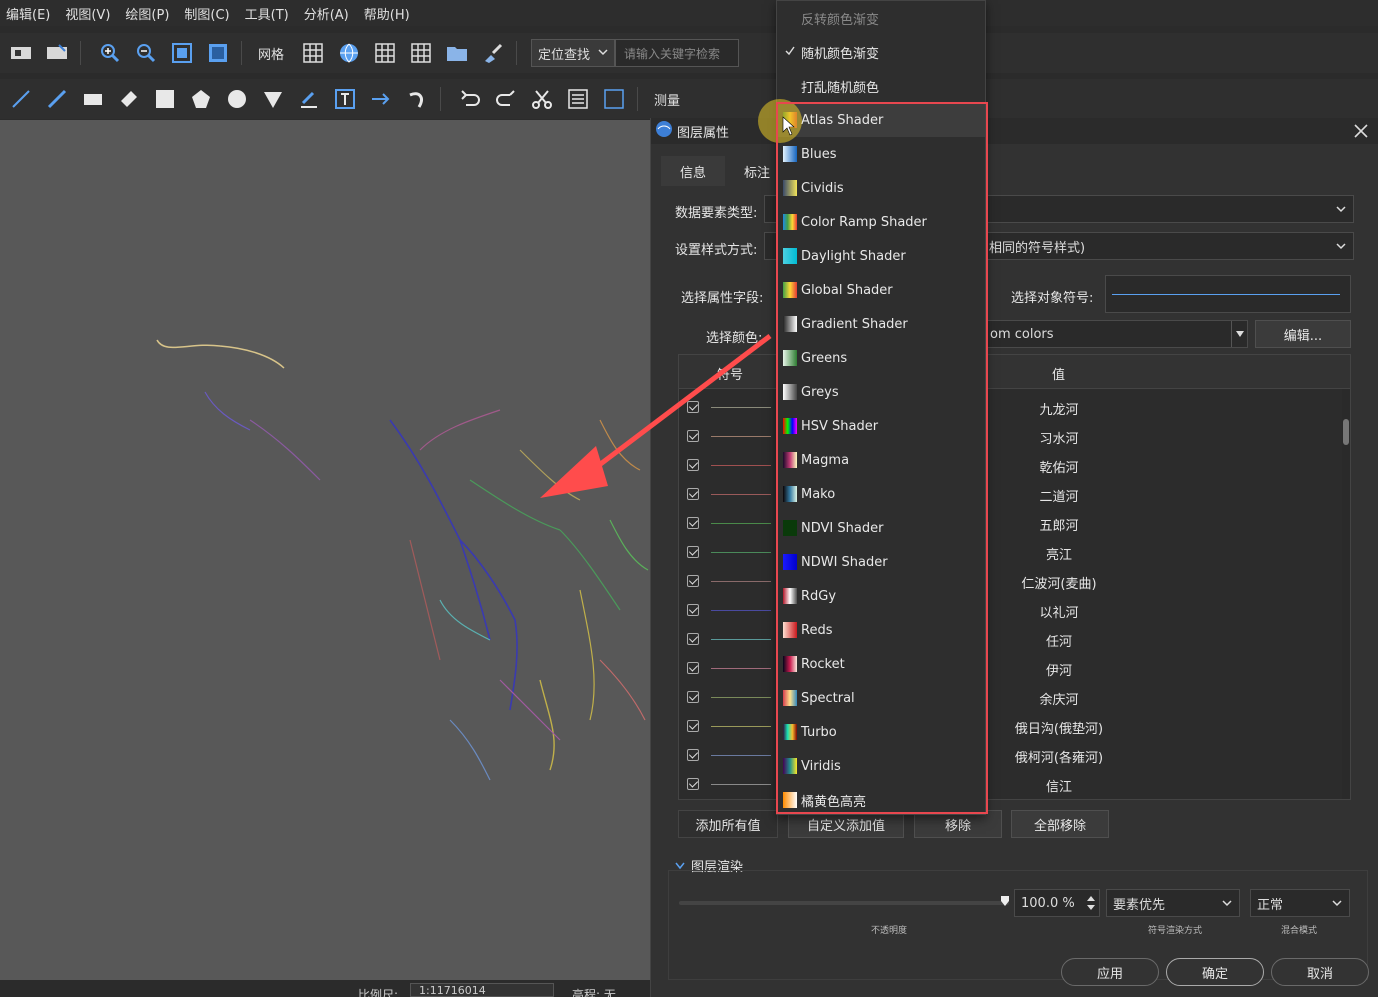 The width and height of the screenshot is (1378, 997). Describe the element at coordinates (882, 52) in the screenshot. I see `menu-option-1: 随机颜色渐变` at that location.